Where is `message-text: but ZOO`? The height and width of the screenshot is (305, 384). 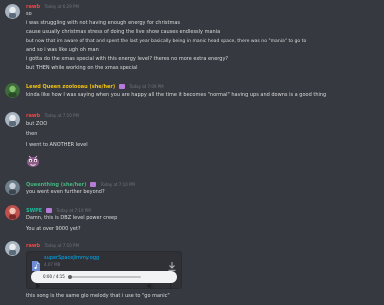 message-text: but ZOO is located at coordinates (37, 124).